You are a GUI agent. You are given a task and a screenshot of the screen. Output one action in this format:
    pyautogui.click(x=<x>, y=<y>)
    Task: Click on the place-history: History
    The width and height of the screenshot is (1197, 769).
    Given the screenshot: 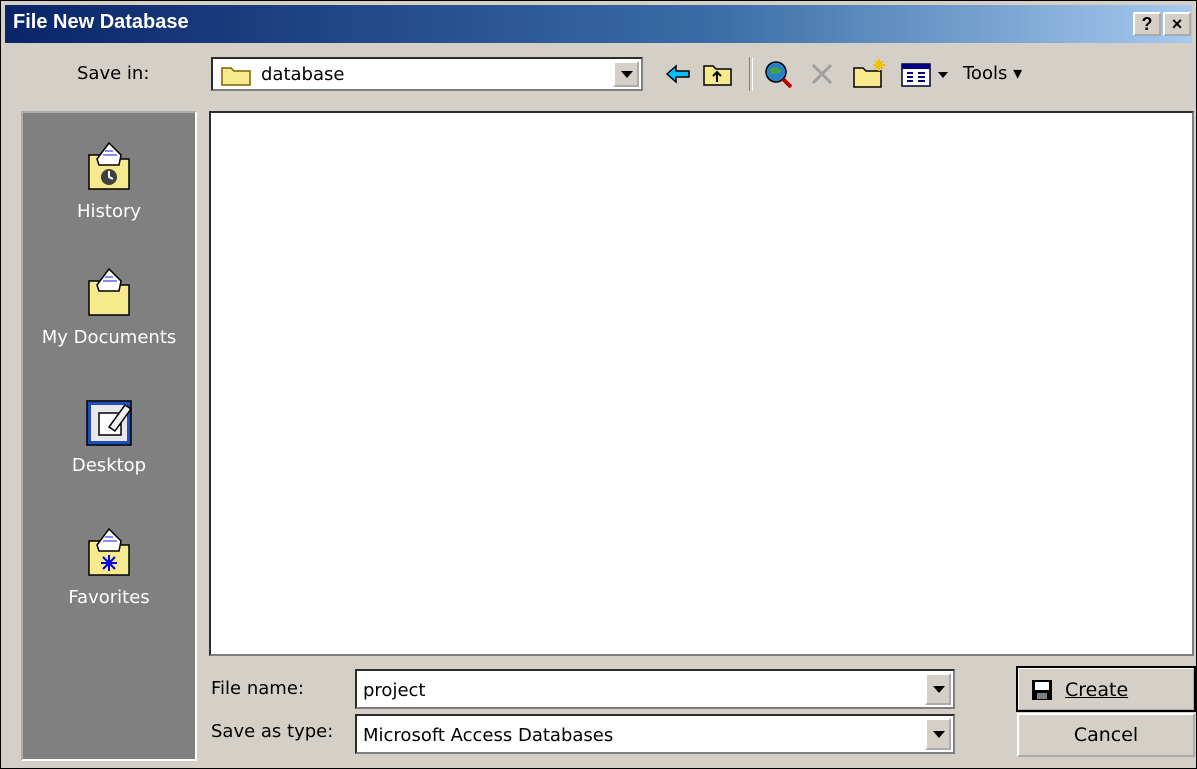 What is the action you would take?
    pyautogui.click(x=109, y=179)
    